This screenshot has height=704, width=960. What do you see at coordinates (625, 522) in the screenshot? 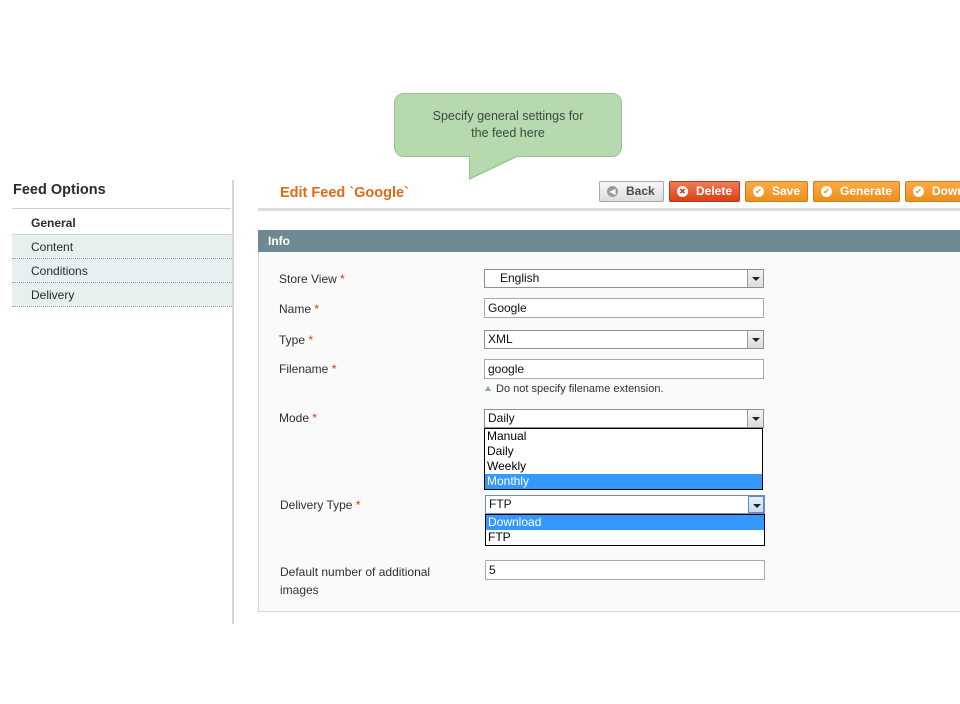
I see `delivery-option-download: Download` at bounding box center [625, 522].